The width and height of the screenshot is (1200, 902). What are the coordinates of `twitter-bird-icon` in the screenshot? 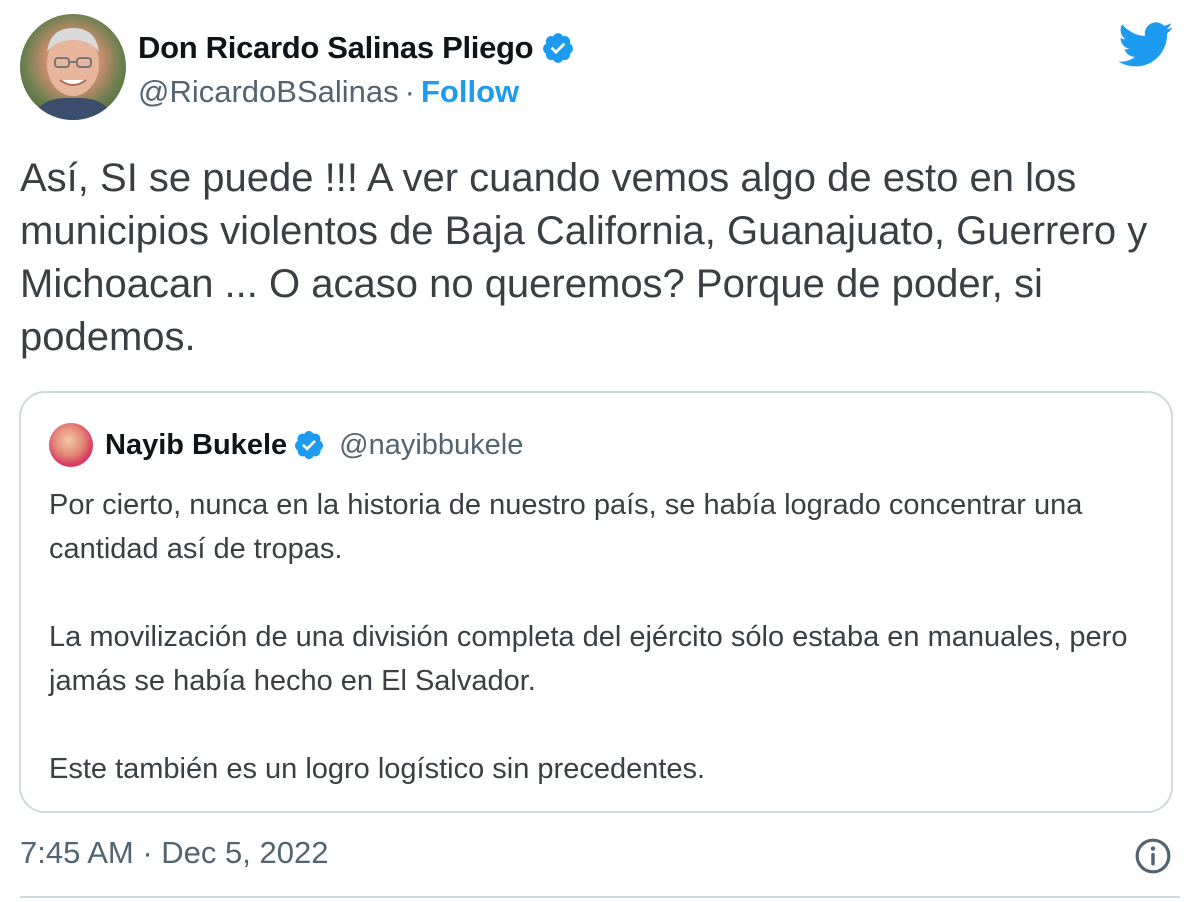 It's located at (1146, 45).